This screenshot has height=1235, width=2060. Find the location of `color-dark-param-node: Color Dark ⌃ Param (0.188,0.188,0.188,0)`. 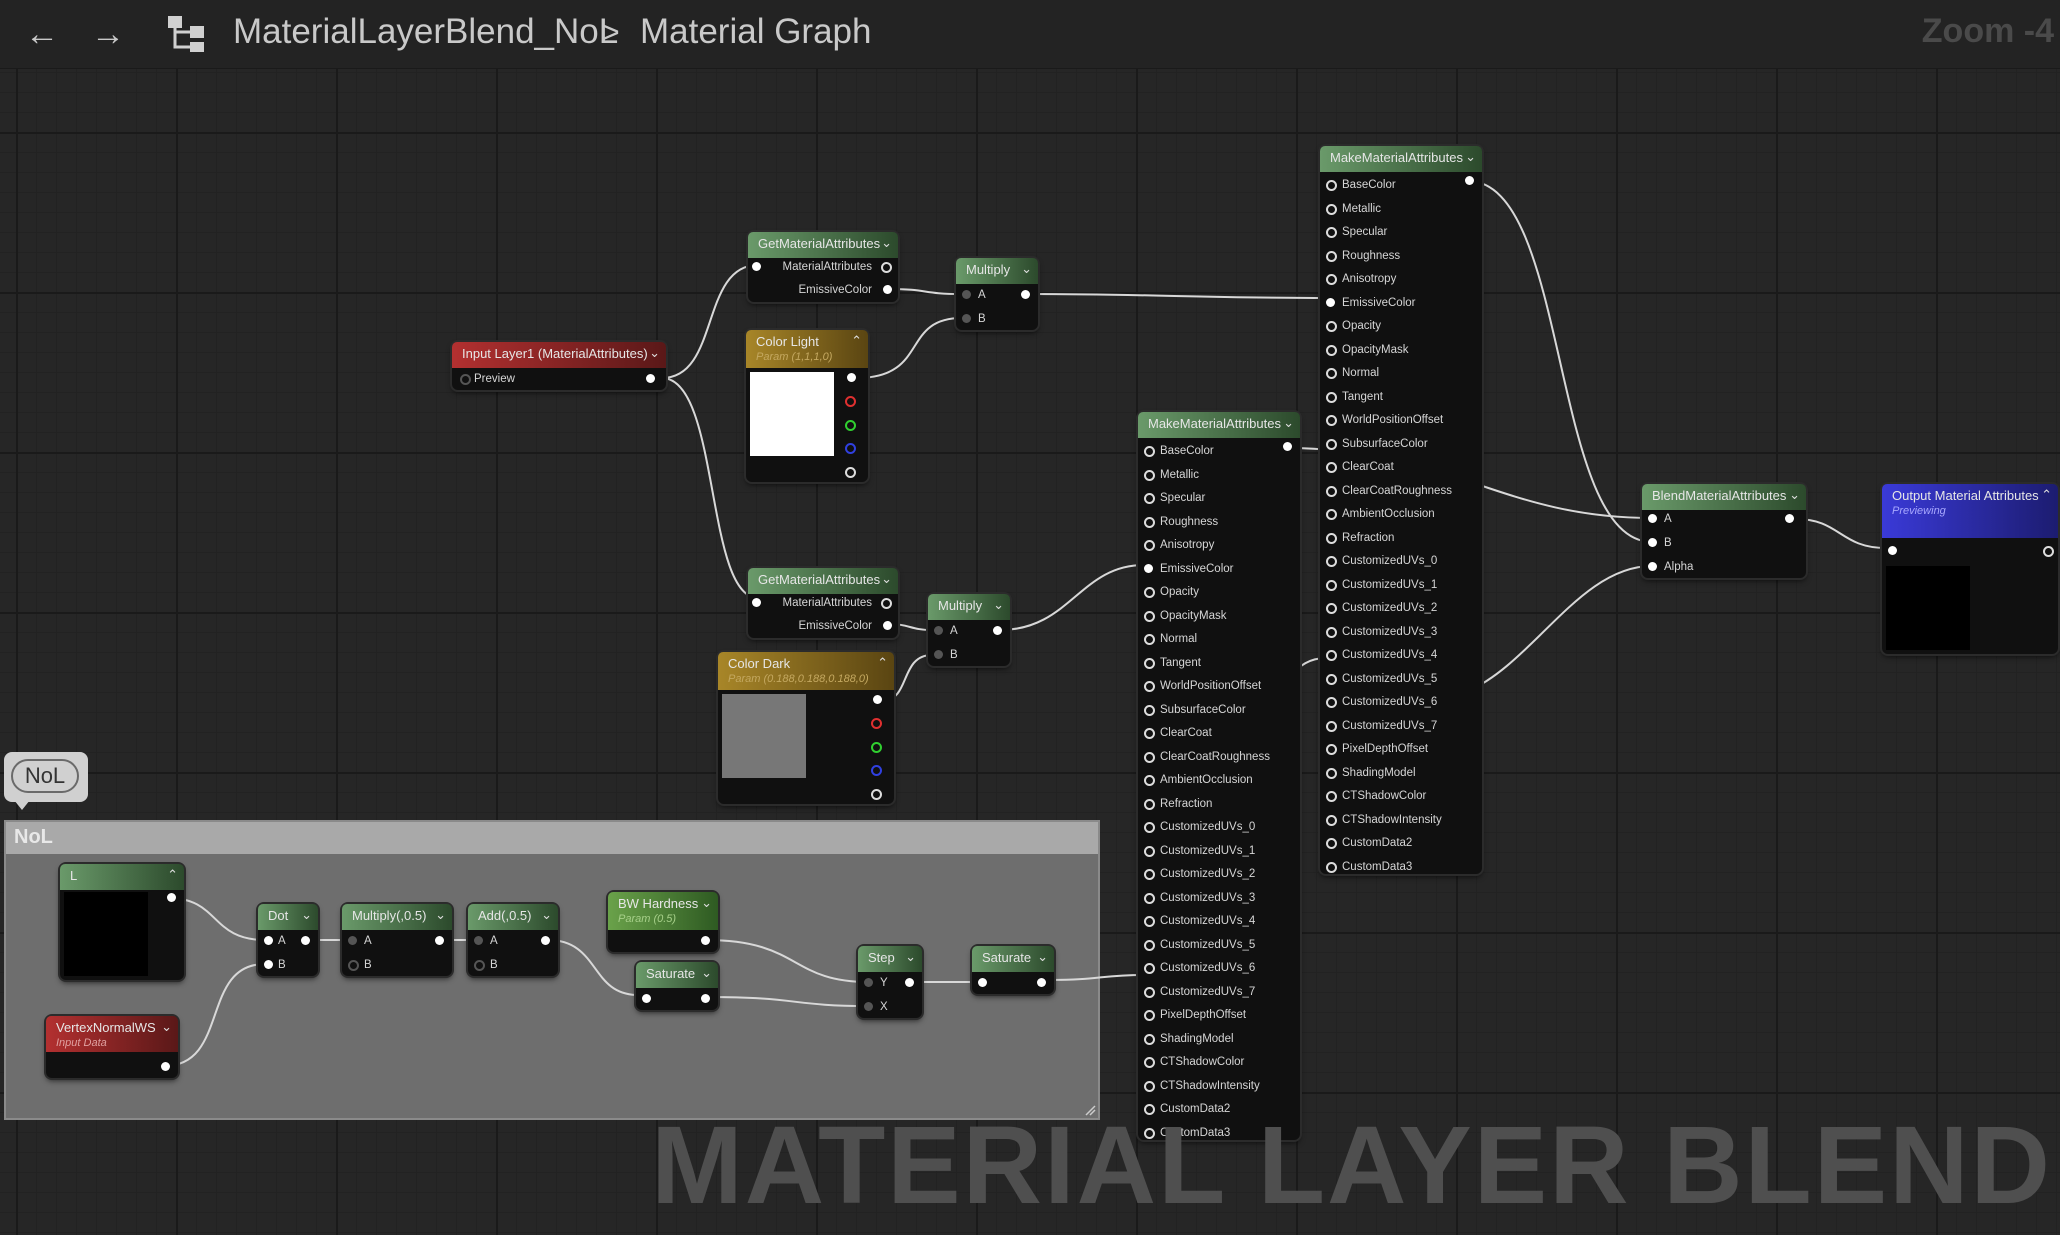

color-dark-param-node: Color Dark ⌃ Param (0.188,0.188,0.188,0) is located at coordinates (806, 728).